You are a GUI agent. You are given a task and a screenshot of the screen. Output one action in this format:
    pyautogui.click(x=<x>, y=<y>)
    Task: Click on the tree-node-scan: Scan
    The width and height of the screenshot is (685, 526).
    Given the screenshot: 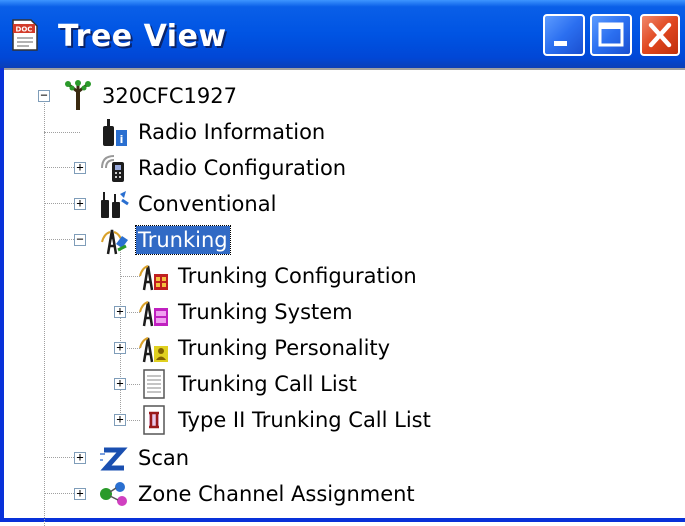 What is the action you would take?
    pyautogui.click(x=144, y=458)
    